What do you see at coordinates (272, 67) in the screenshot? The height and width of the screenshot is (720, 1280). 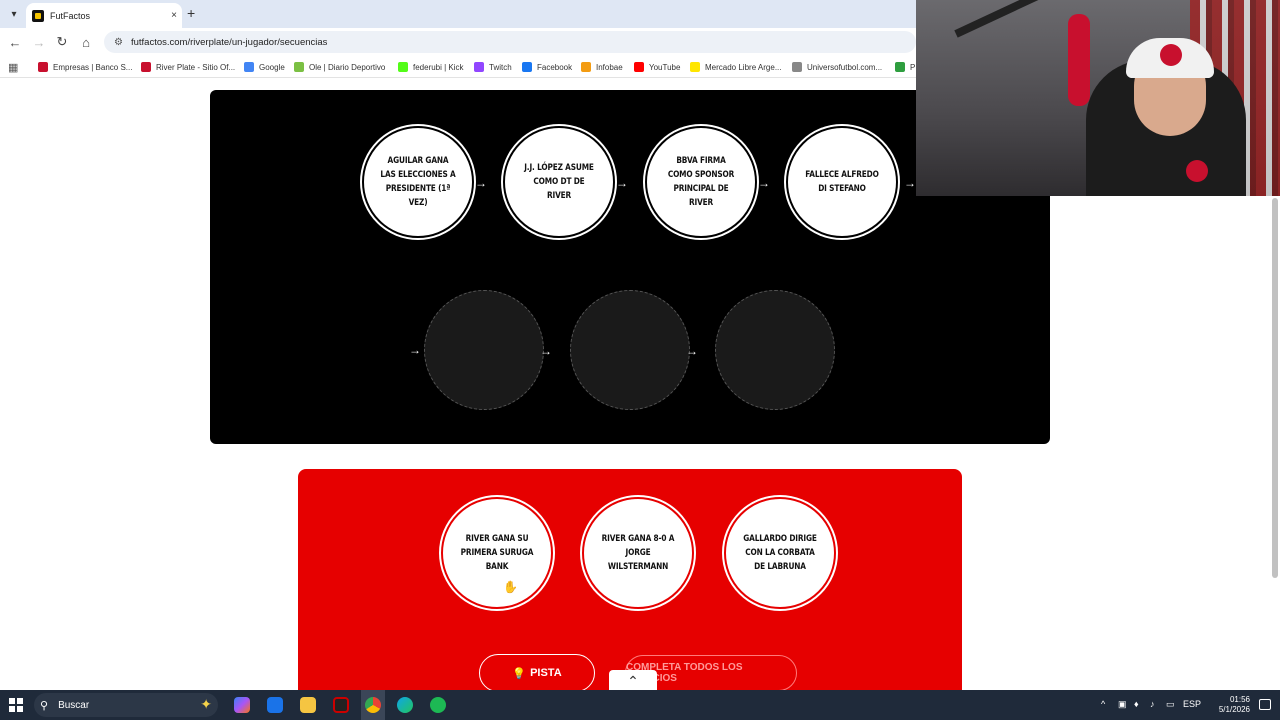 I see `bookmark-label: Google` at bounding box center [272, 67].